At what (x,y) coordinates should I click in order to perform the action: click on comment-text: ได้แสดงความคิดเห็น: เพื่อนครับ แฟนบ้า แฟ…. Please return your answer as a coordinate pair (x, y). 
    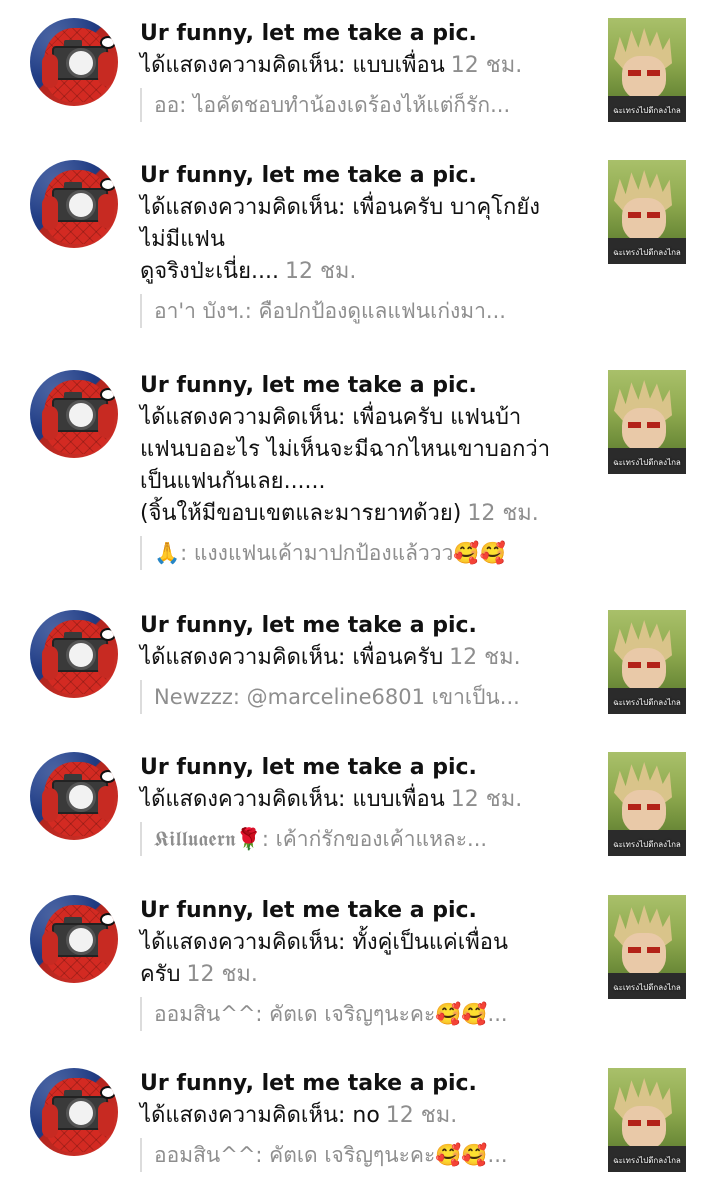
    Looking at the image, I should click on (362, 466).